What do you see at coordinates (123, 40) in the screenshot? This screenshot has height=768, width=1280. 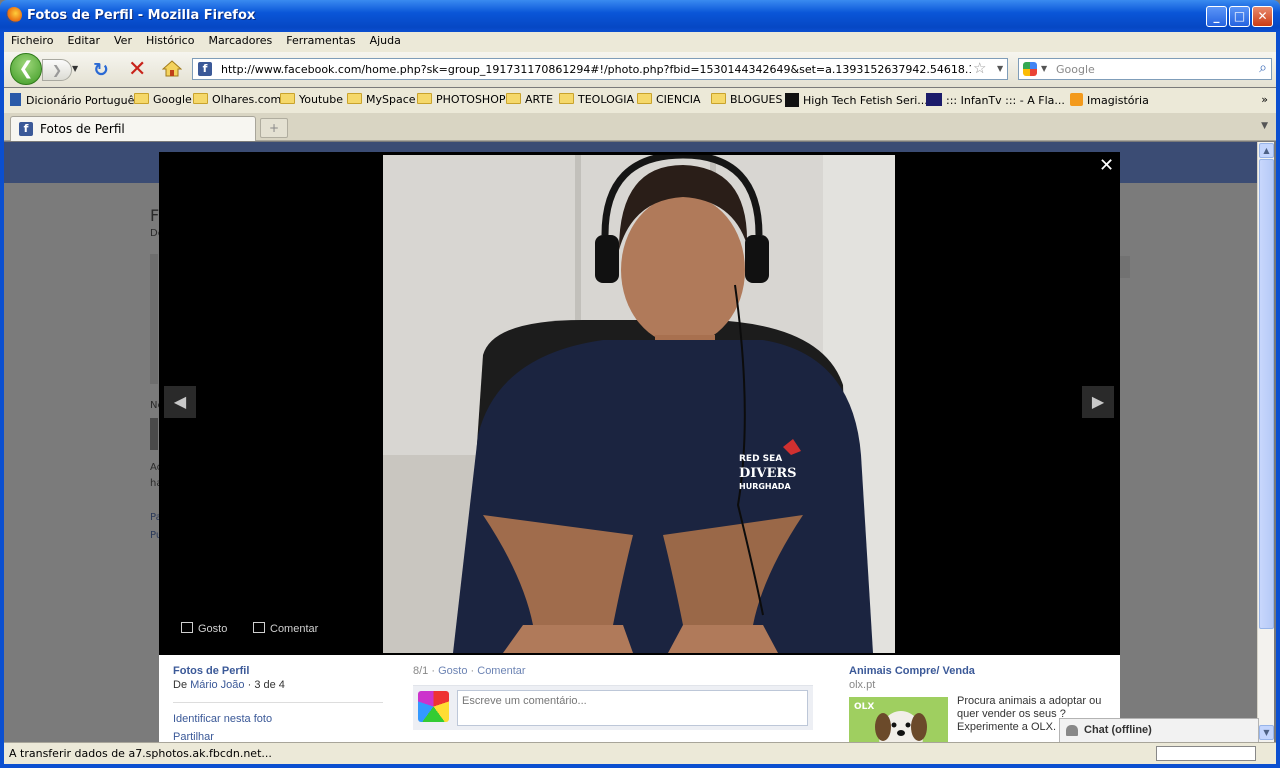 I see `menu-ver: Ver` at bounding box center [123, 40].